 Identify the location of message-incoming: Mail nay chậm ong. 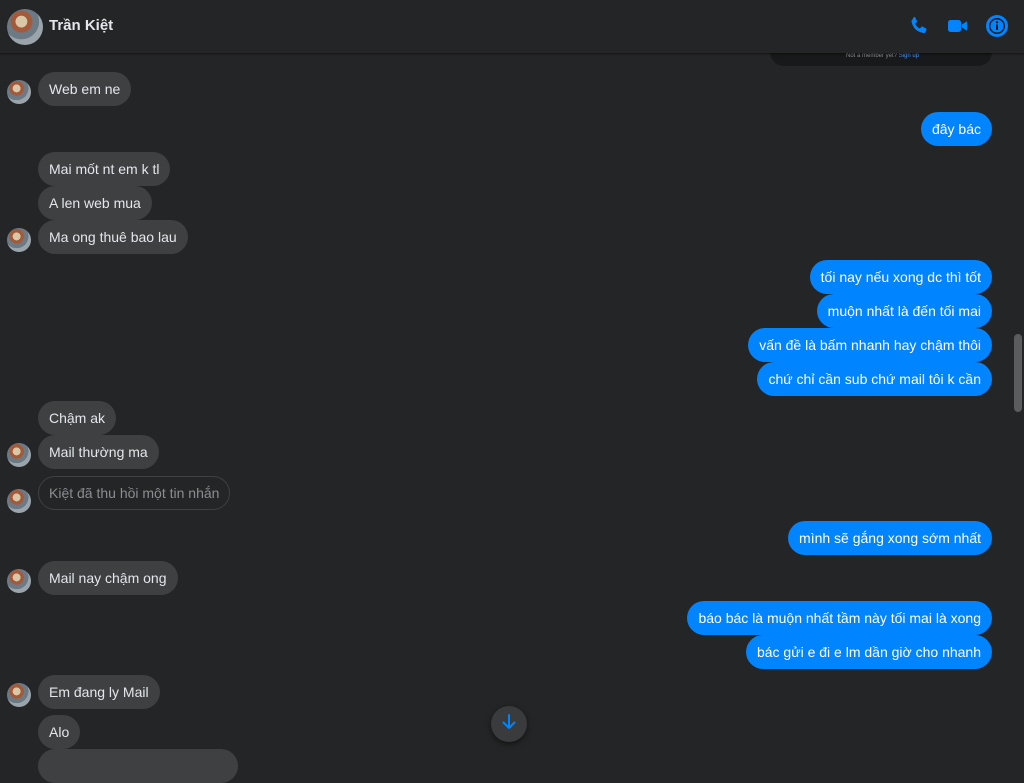
(108, 578).